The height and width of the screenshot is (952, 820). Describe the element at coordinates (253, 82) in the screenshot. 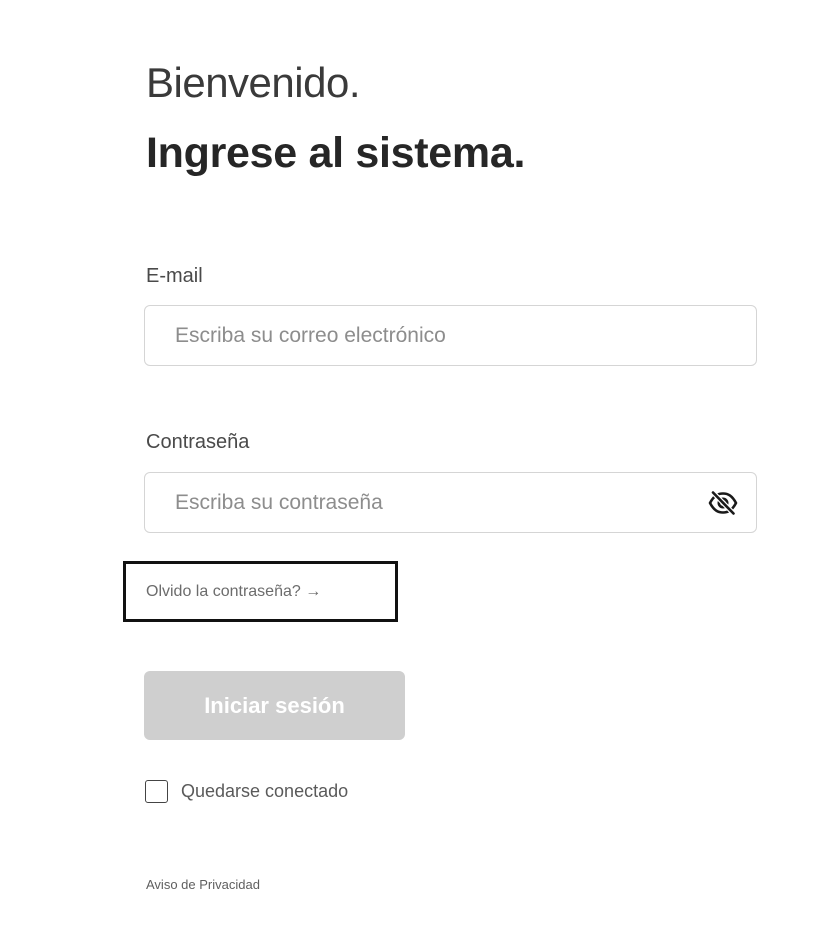

I see `welcome-heading: Bienvenido.` at that location.